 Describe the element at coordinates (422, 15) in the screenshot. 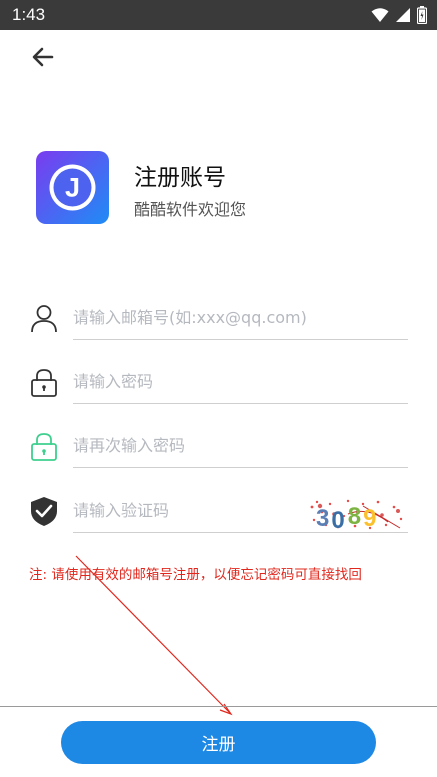

I see `battery-icon` at that location.